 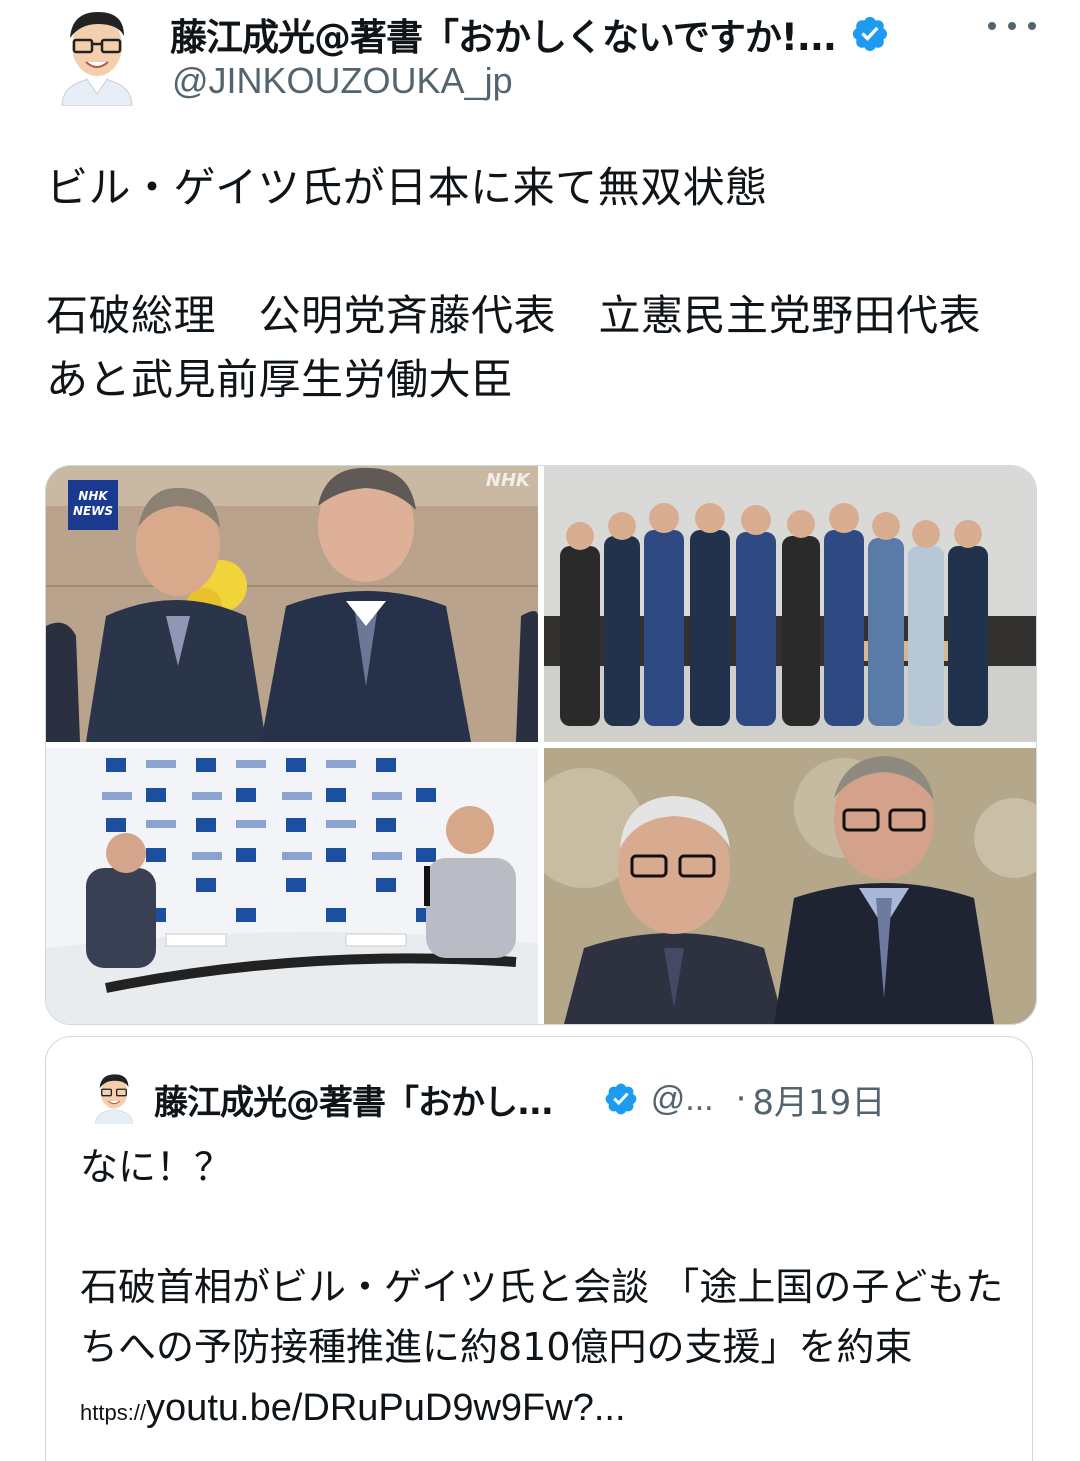 What do you see at coordinates (93, 496) in the screenshot?
I see `nhk-badge-line1: NHK` at bounding box center [93, 496].